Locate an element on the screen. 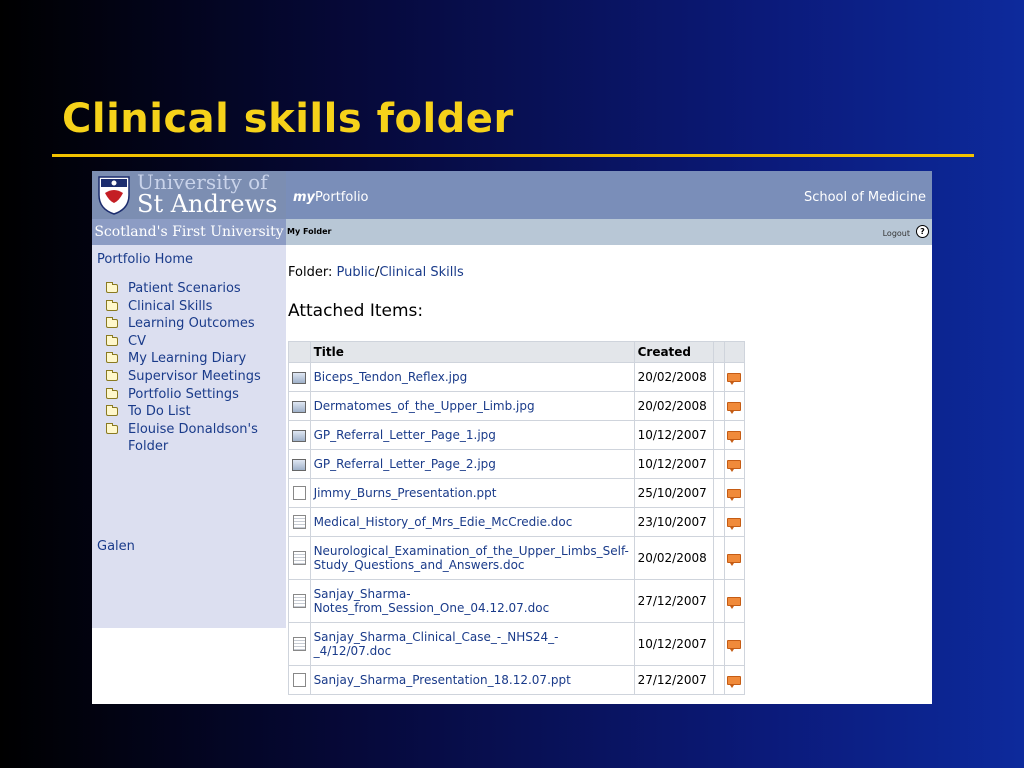 The image size is (1024, 768). item-title-link: Jimmy_Burns_Presentation.ppt is located at coordinates (472, 493).